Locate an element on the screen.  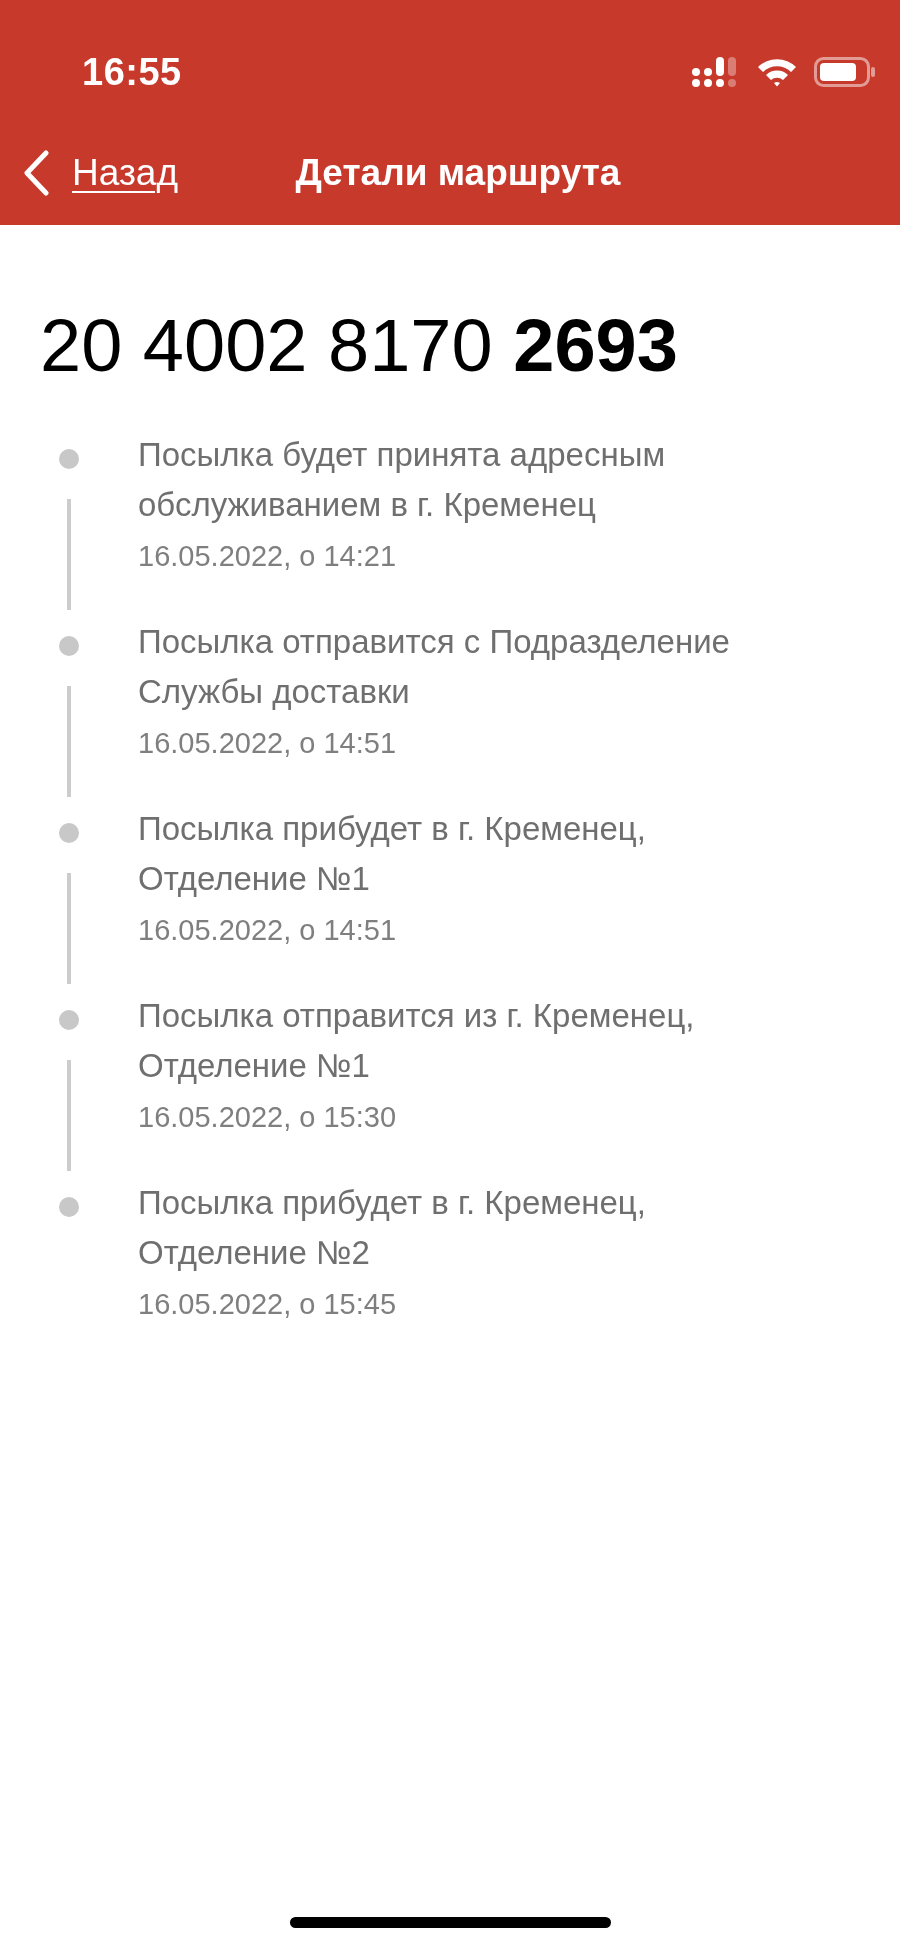
status-time: 16:55 is located at coordinates (132, 72).